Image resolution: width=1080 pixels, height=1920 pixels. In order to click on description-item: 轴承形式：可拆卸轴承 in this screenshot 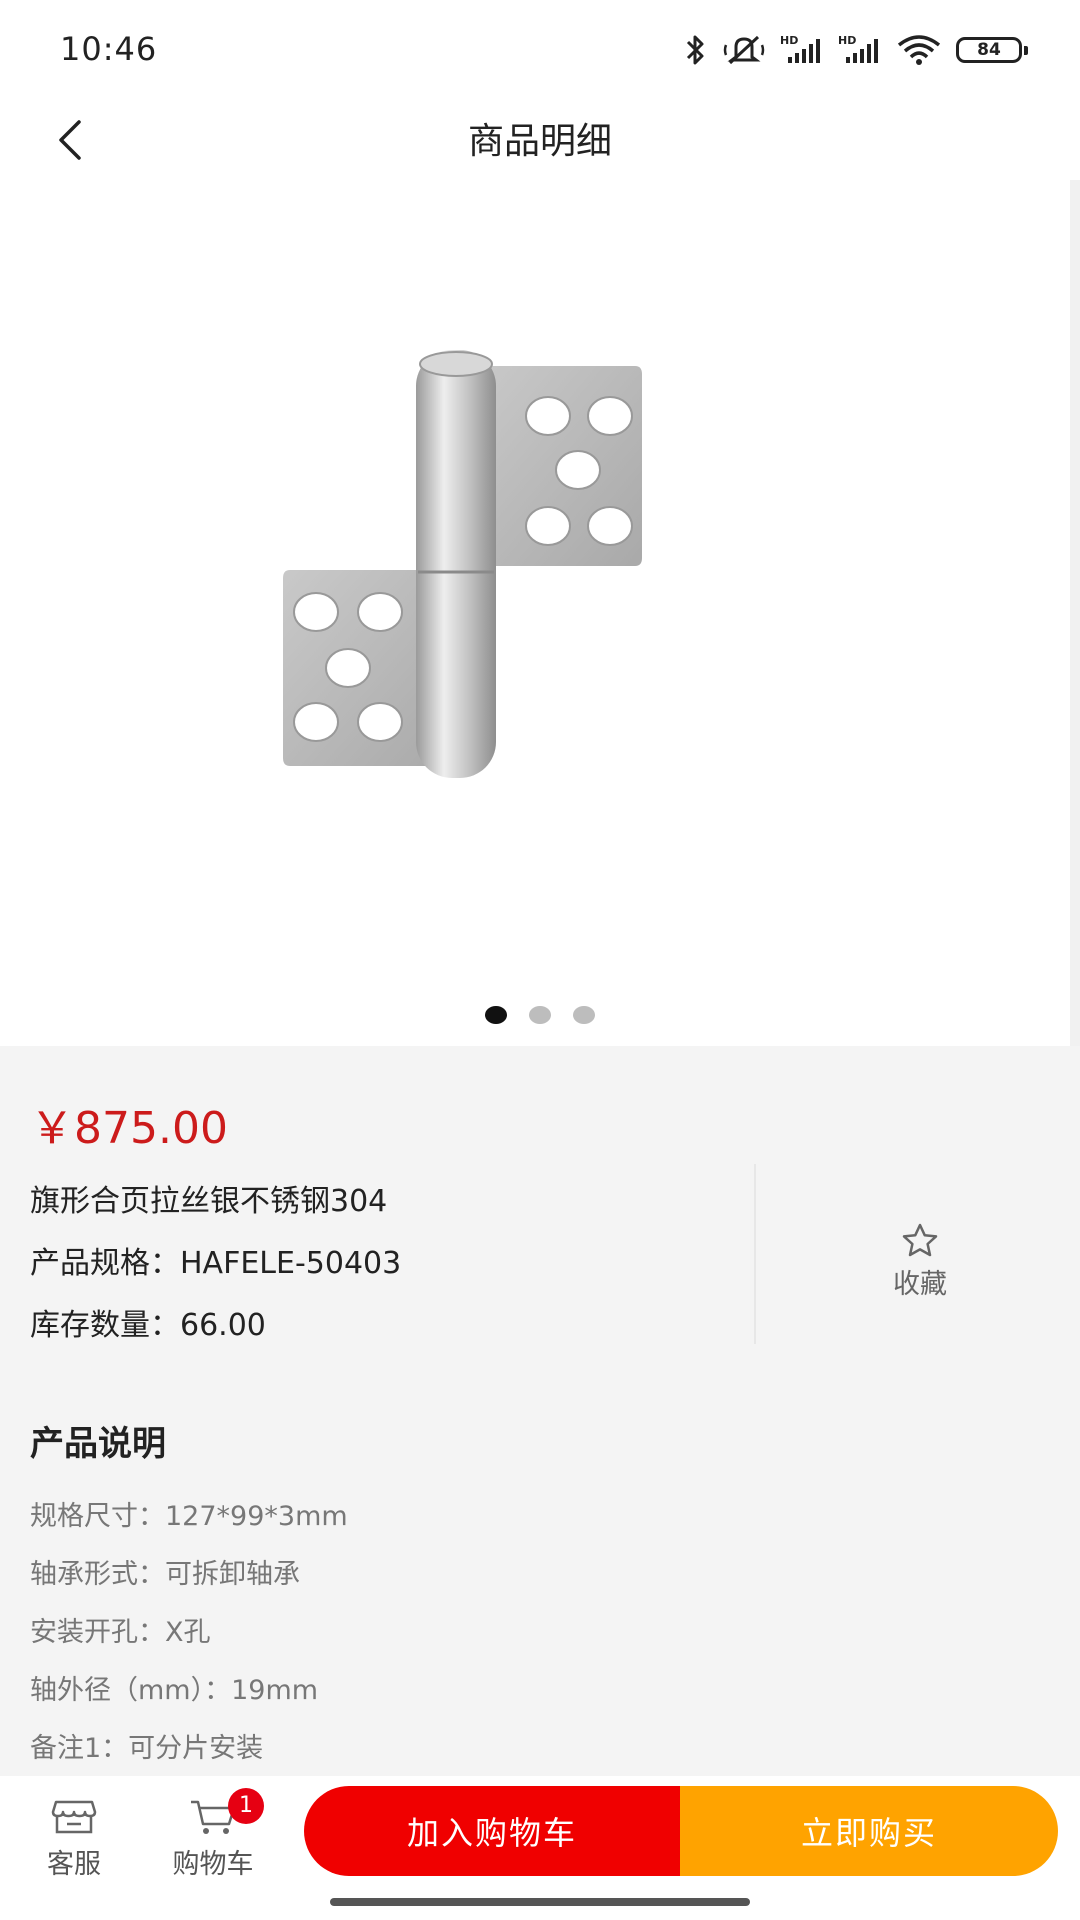, I will do `click(165, 1574)`.